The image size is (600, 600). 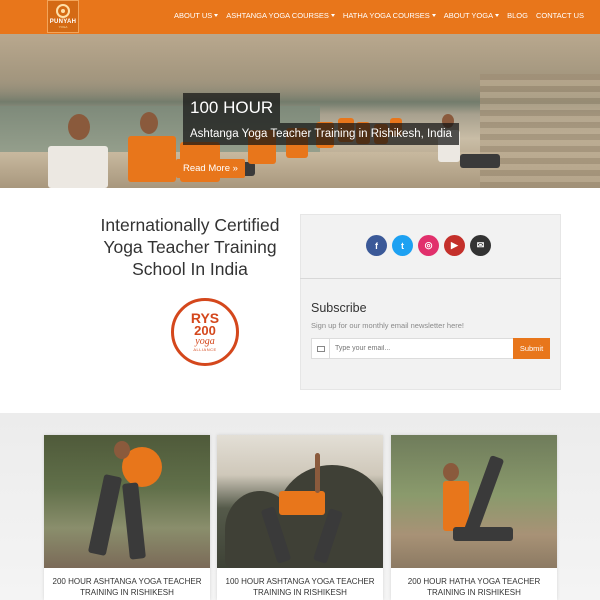 I want to click on menu-label: HATHA YOGA COURSES, so click(x=386, y=15).